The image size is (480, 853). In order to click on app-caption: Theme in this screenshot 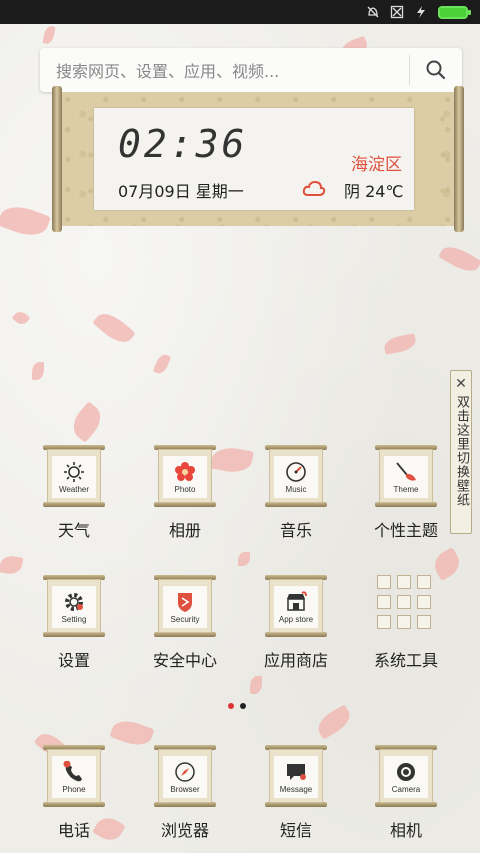, I will do `click(406, 489)`.